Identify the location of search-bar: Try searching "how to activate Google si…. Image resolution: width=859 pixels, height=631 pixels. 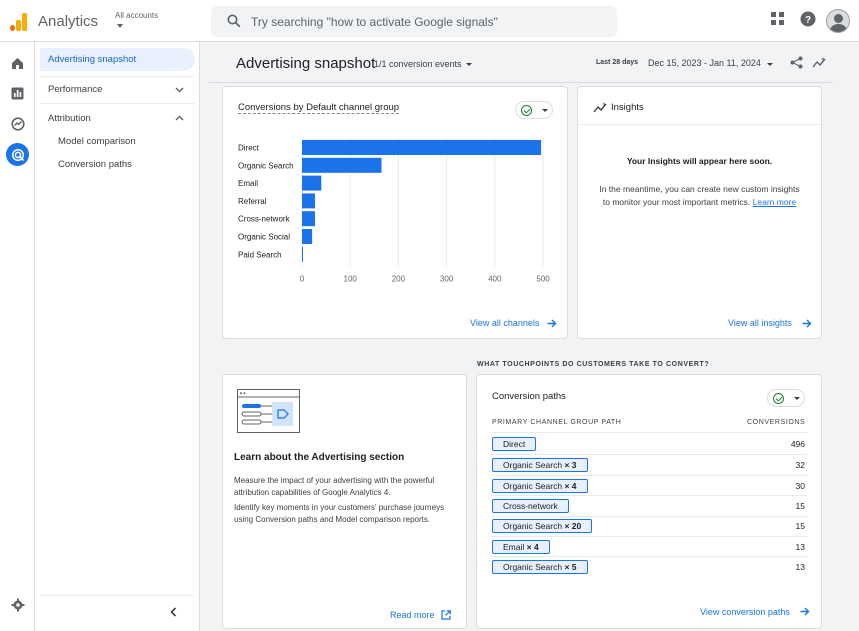
(414, 21).